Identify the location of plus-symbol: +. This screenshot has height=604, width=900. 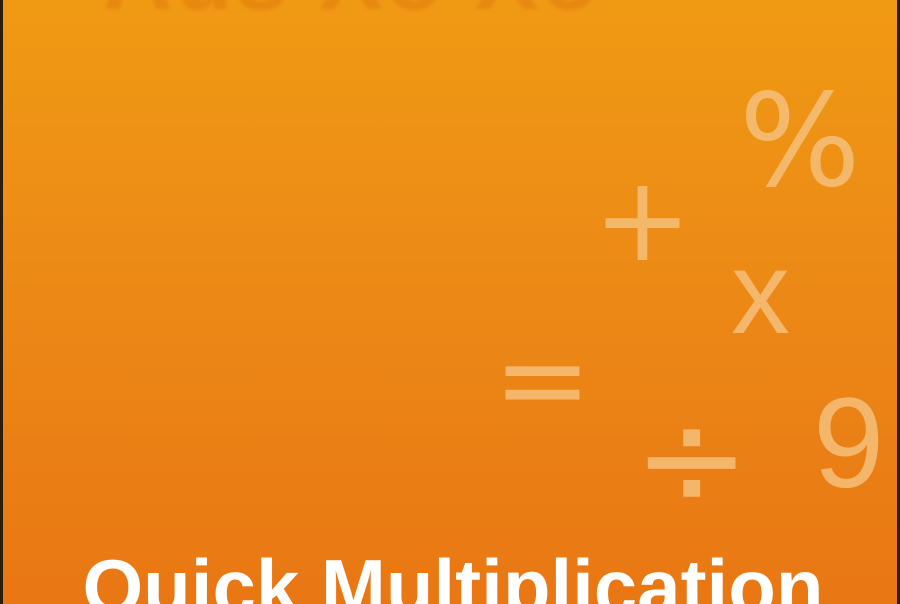
(642, 219).